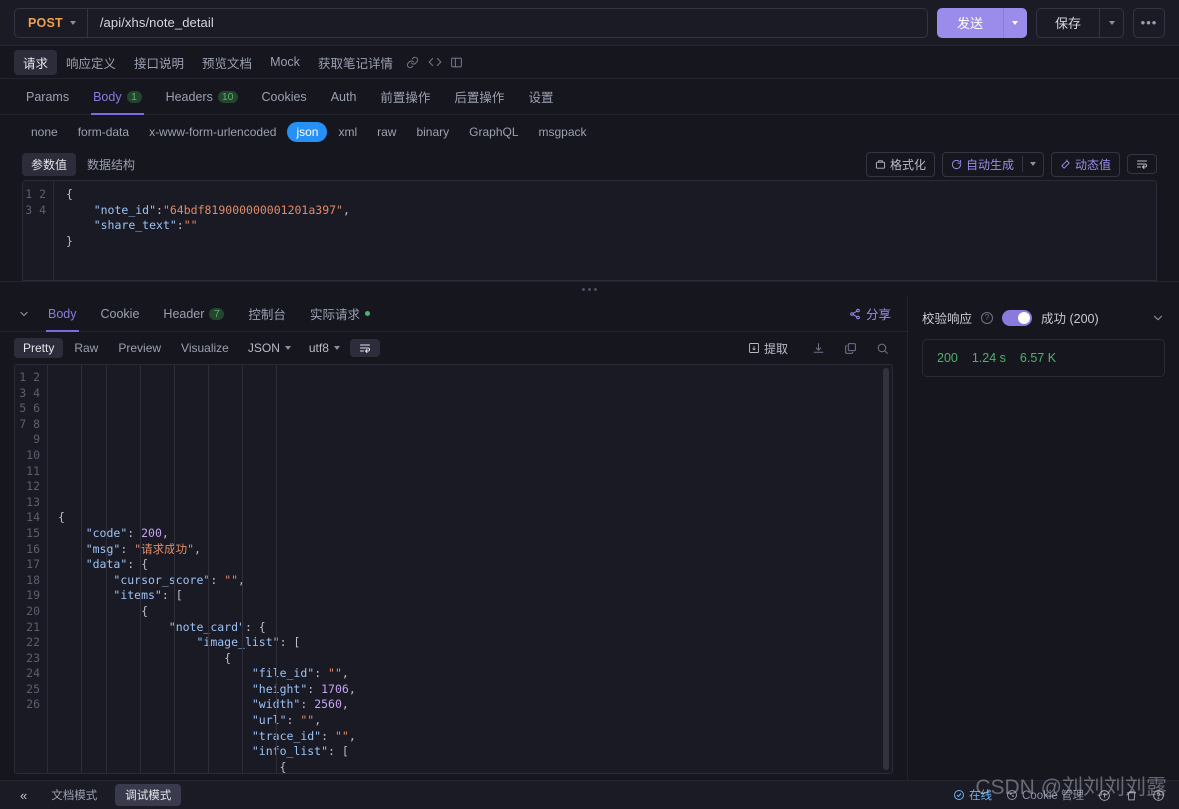 Image resolution: width=1179 pixels, height=809 pixels. I want to click on share-button: 分享, so click(872, 313).